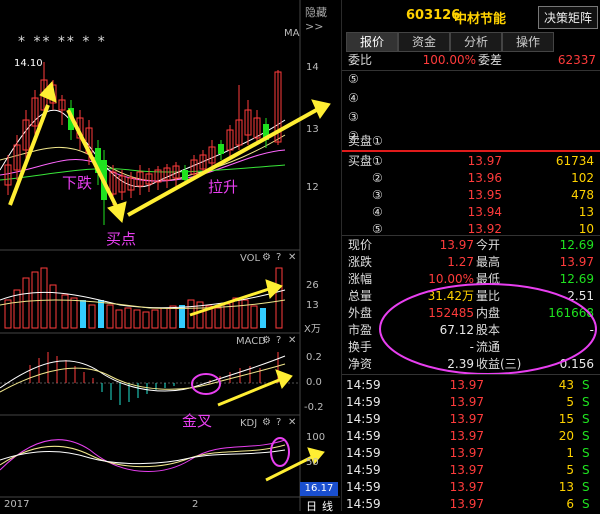 The height and width of the screenshot is (514, 600). What do you see at coordinates (480, 19) in the screenshot?
I see `stock-name: 中材节能` at bounding box center [480, 19].